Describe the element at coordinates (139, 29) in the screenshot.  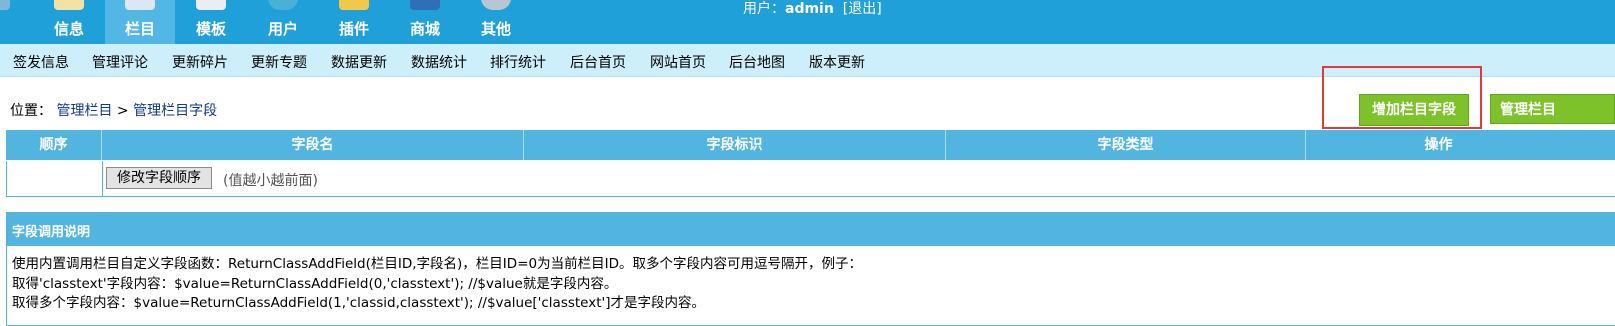
I see `nav-label: 栏目` at that location.